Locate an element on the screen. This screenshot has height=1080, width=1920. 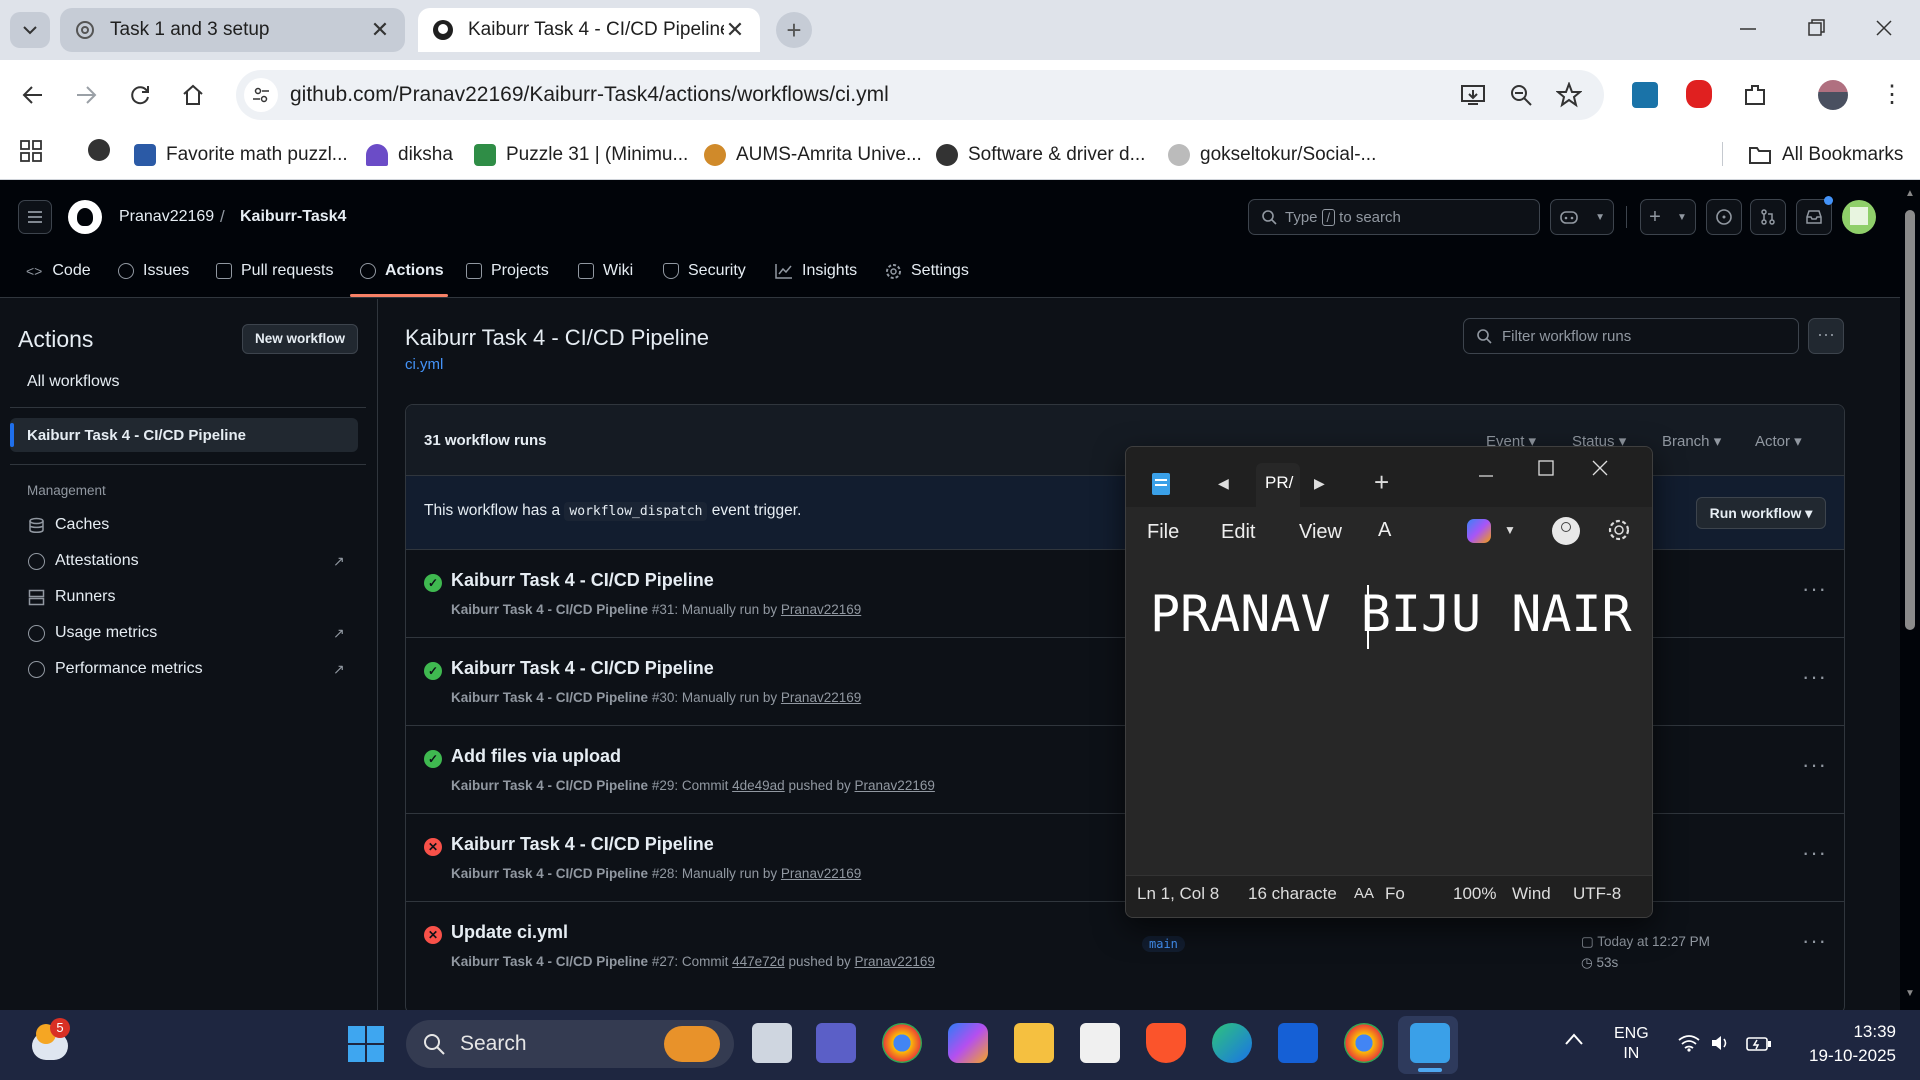
edge-icon is located at coordinates (1232, 1043).